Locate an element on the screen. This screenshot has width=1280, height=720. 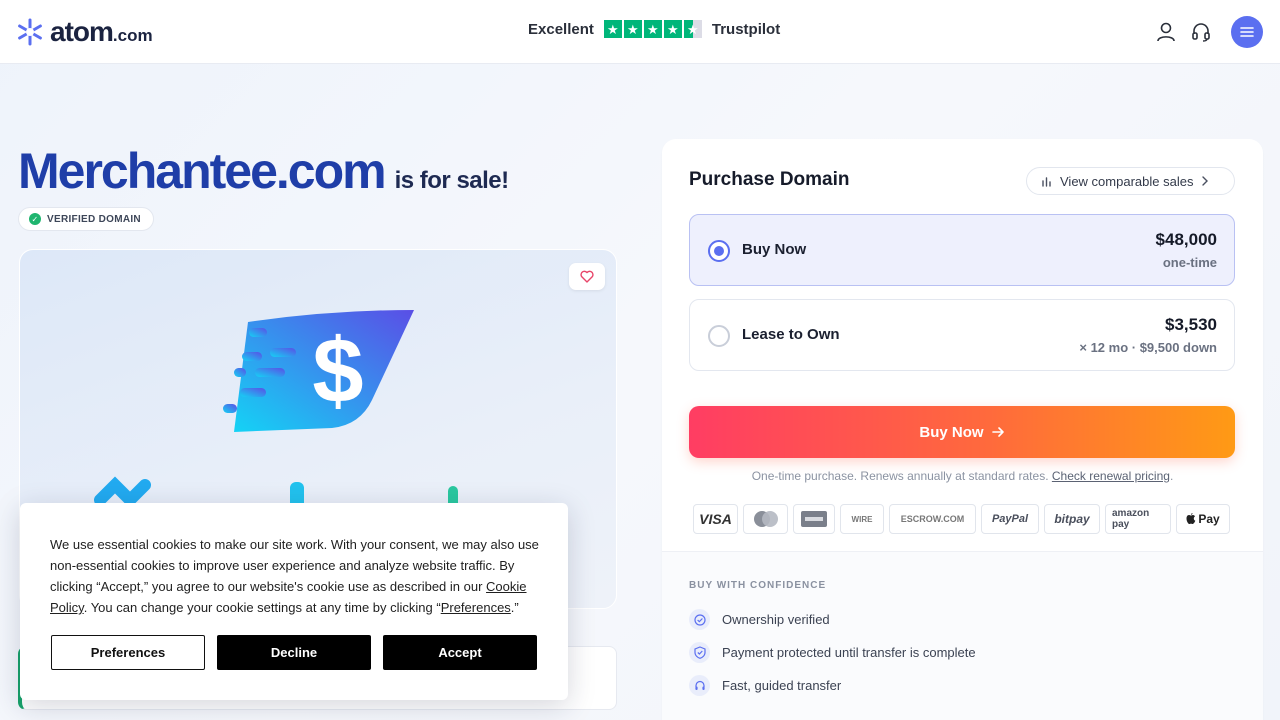
purchase-title: Purchase Domain is located at coordinates (769, 179).